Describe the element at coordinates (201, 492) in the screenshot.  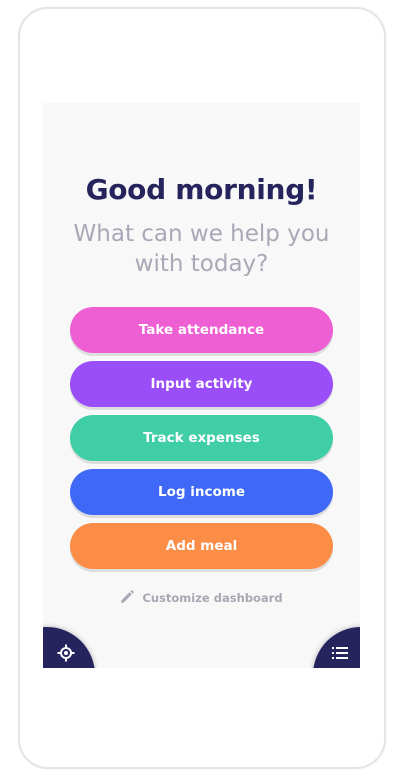
I see `log-income-button: Log income` at that location.